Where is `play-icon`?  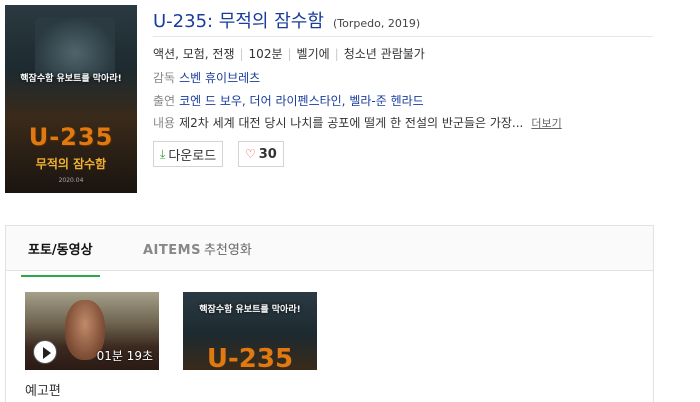 play-icon is located at coordinates (45, 352).